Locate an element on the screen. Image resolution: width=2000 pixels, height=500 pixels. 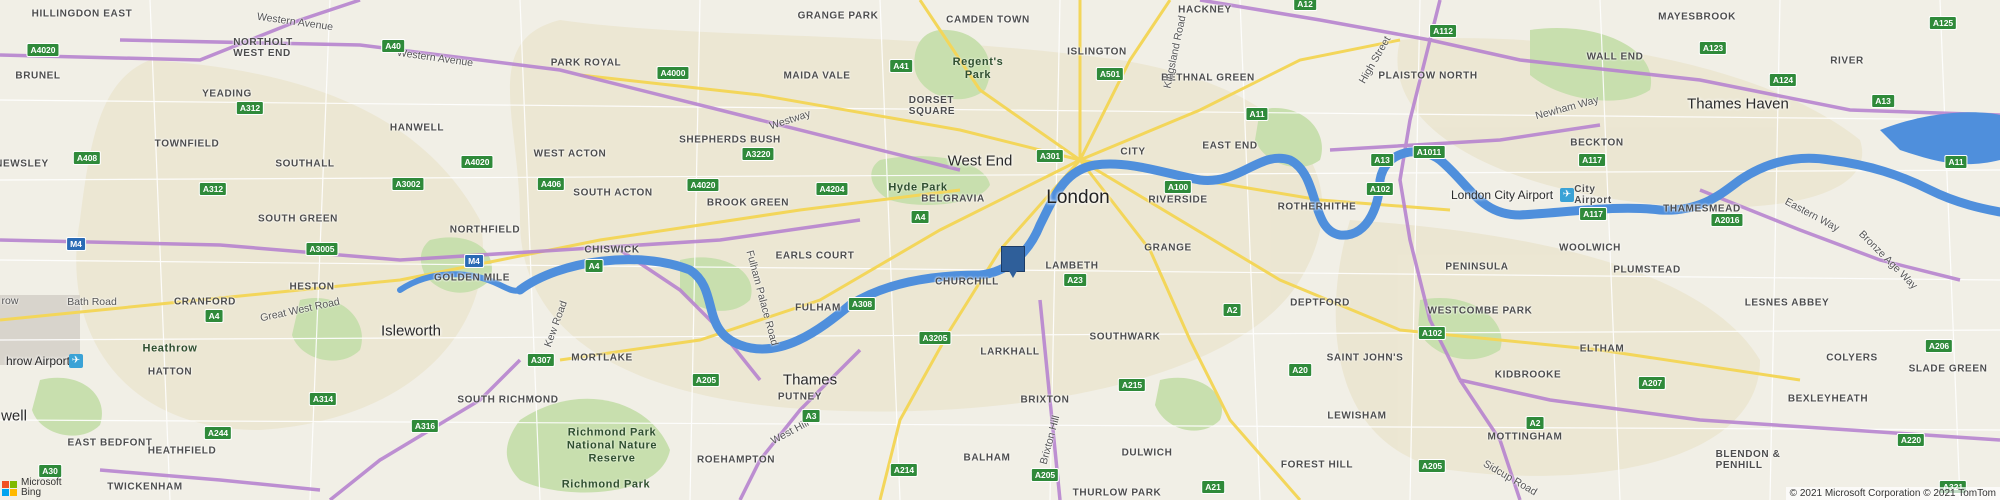
road-shield-a3002: A3002 is located at coordinates (408, 184).